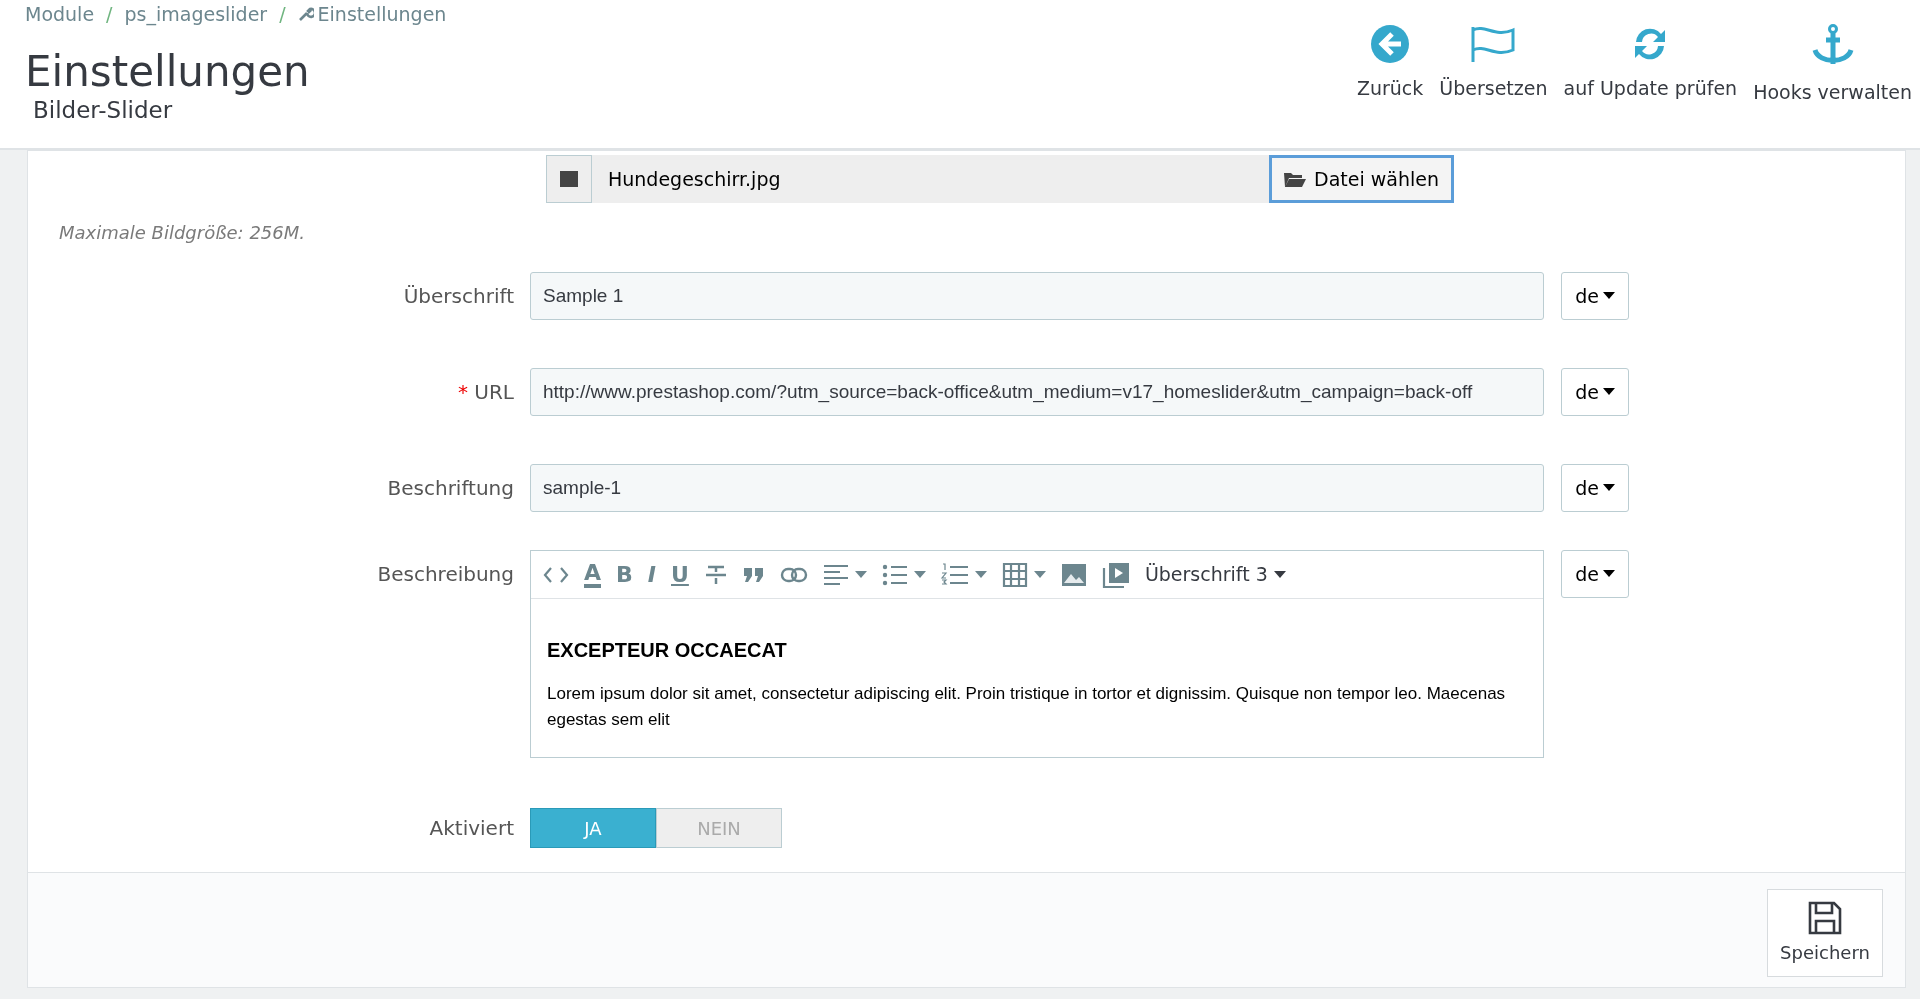  What do you see at coordinates (471, 828) in the screenshot?
I see `field-label: Aktiviert` at bounding box center [471, 828].